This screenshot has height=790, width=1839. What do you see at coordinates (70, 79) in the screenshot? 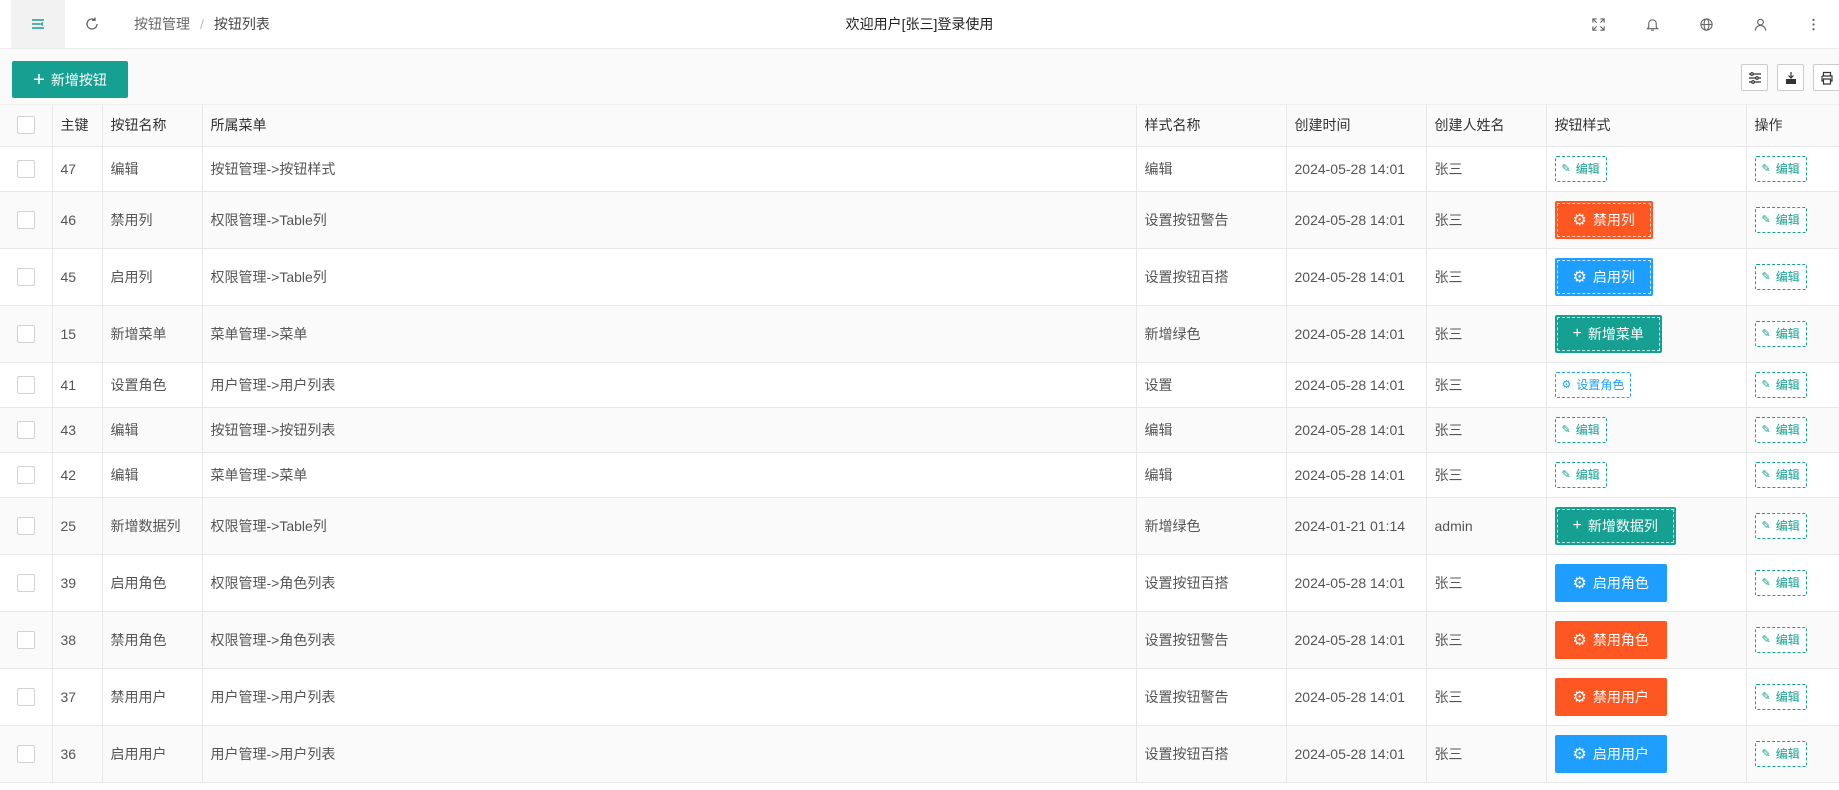
I see `add-button: + 新增按钮` at bounding box center [70, 79].